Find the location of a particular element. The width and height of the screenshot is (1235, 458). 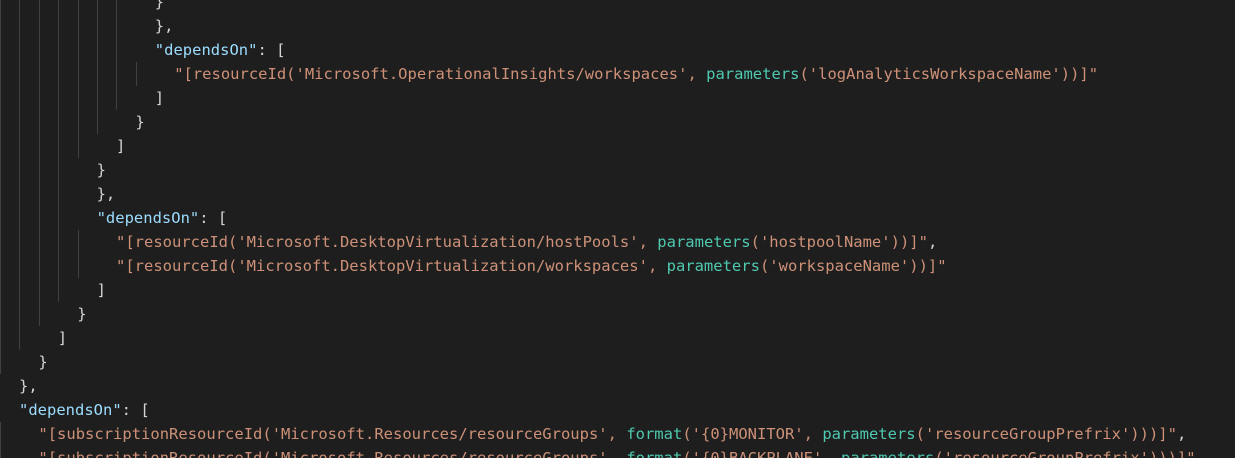

code-content: "dependsOn": [ is located at coordinates (162, 218).